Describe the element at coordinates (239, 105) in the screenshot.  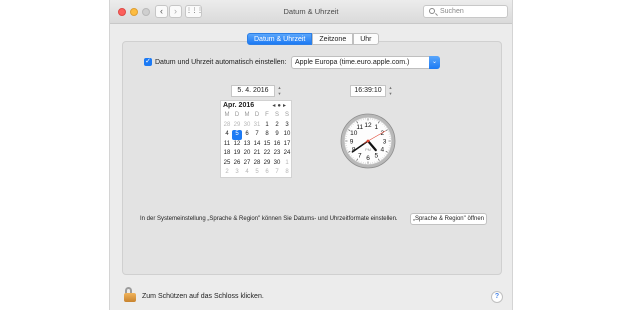
I see `calendar-month: Apr. 2016` at that location.